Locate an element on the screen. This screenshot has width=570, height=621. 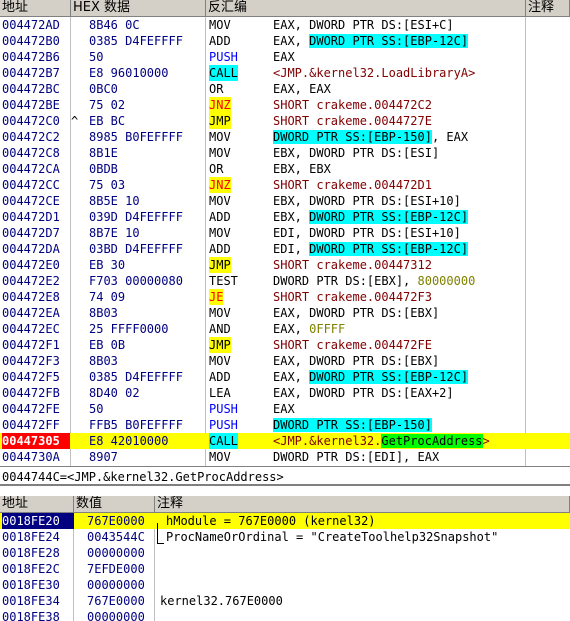
instruction-address: 004472E0 is located at coordinates (36, 265).